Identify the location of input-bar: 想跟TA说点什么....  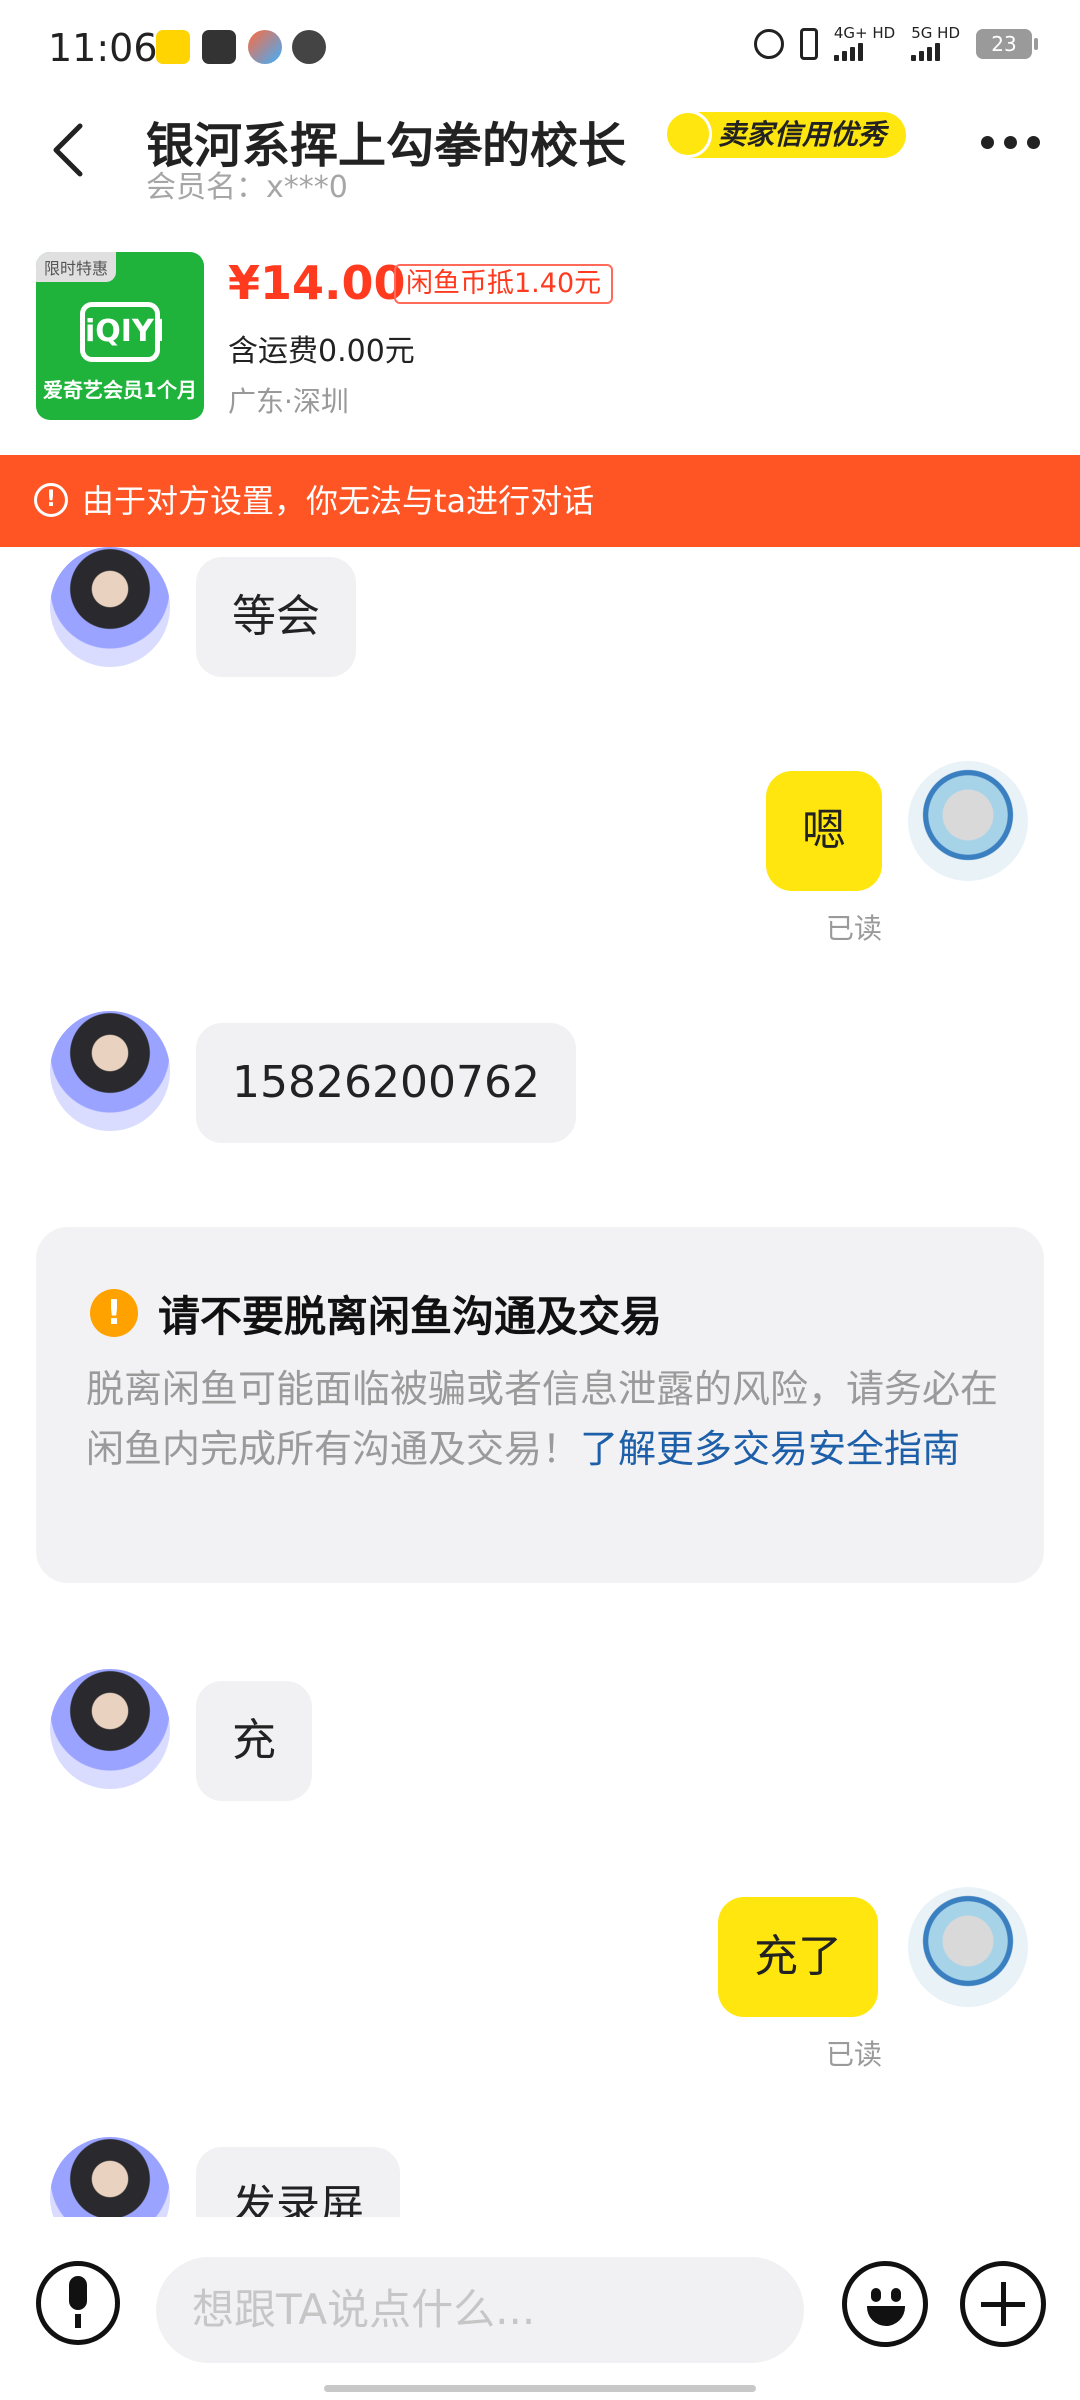
(540, 2308).